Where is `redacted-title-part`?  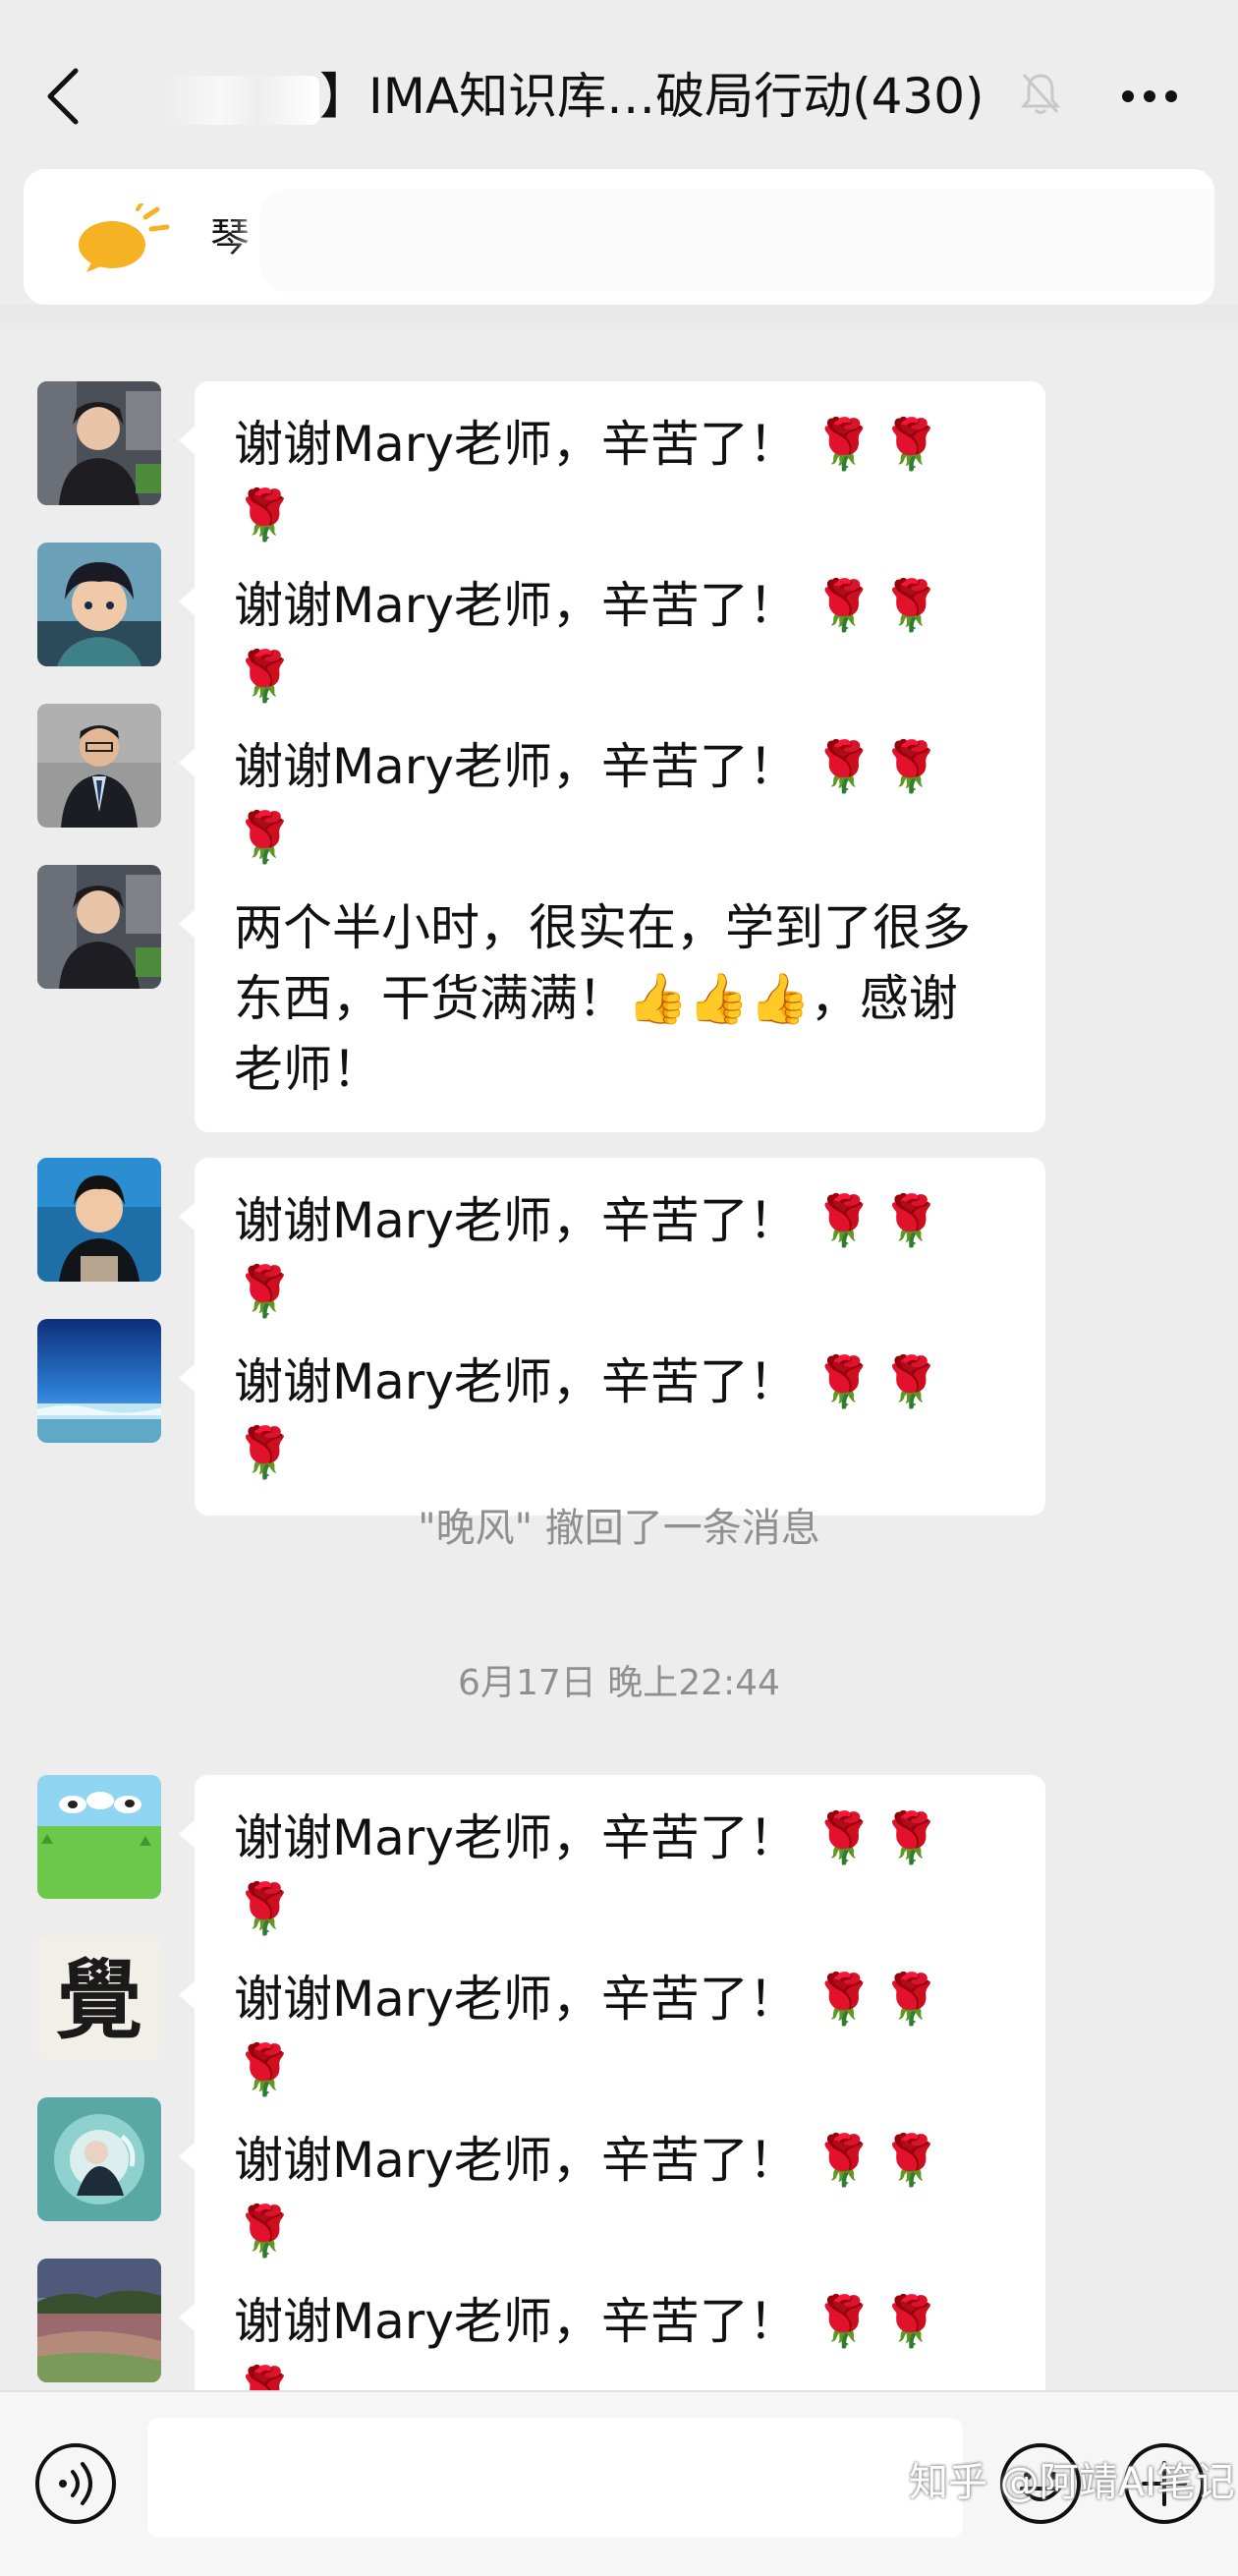 redacted-title-part is located at coordinates (243, 100).